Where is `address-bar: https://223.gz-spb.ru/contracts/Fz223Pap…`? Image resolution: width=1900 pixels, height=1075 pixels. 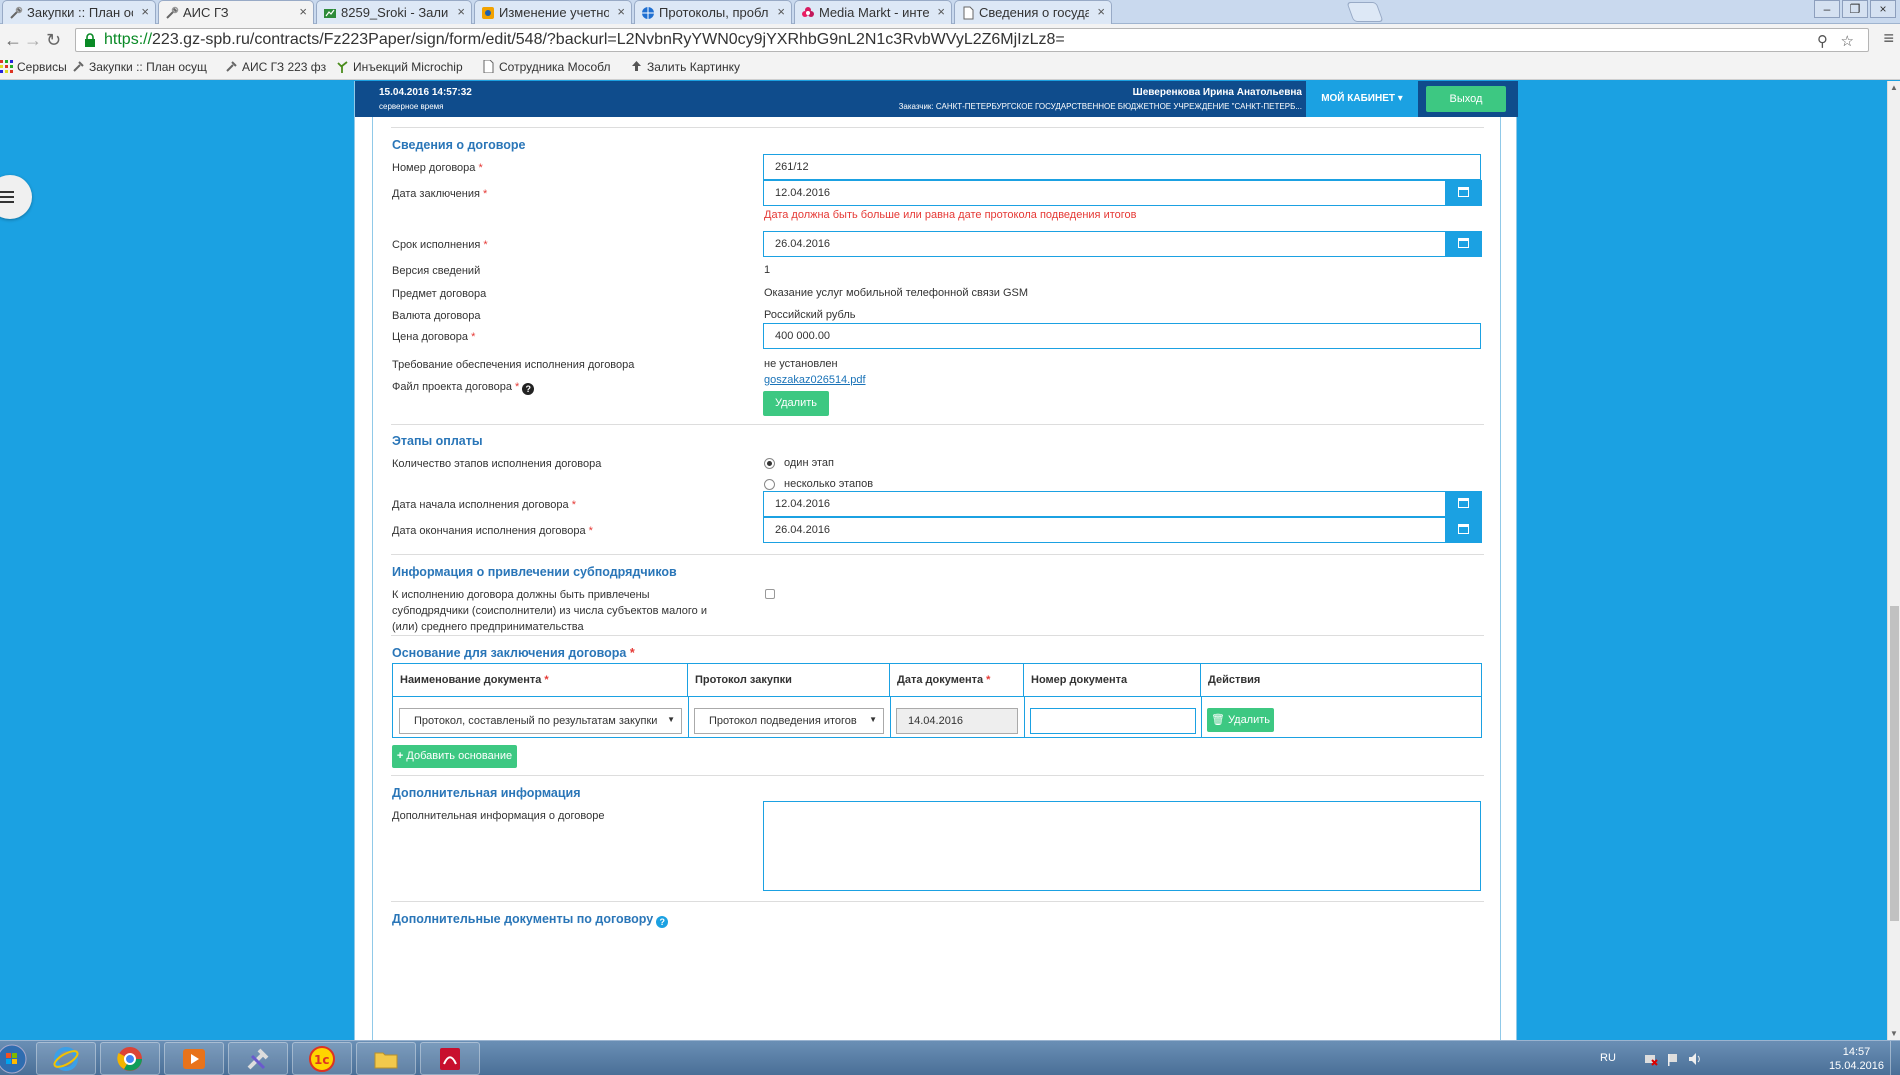
address-bar: https://223.gz-spb.ru/contracts/Fz223Pap… is located at coordinates (972, 40).